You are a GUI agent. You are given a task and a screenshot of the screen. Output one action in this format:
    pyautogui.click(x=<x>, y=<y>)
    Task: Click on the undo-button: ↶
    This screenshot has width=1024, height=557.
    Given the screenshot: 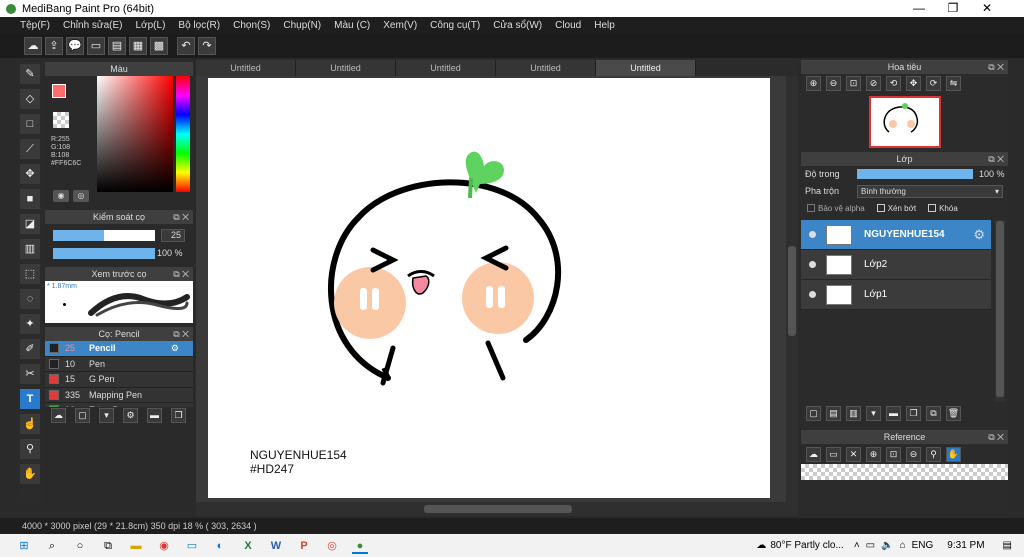 What is the action you would take?
    pyautogui.click(x=186, y=46)
    